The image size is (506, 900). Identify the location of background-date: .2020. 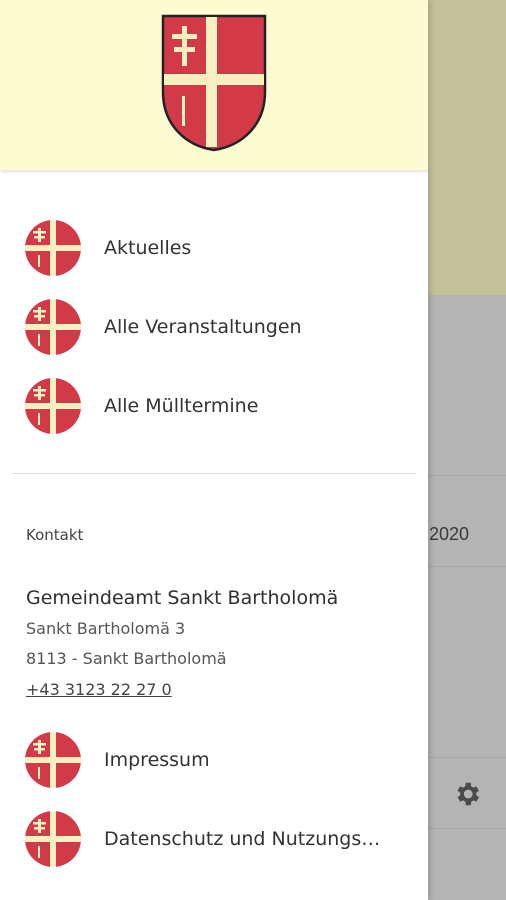
(447, 534).